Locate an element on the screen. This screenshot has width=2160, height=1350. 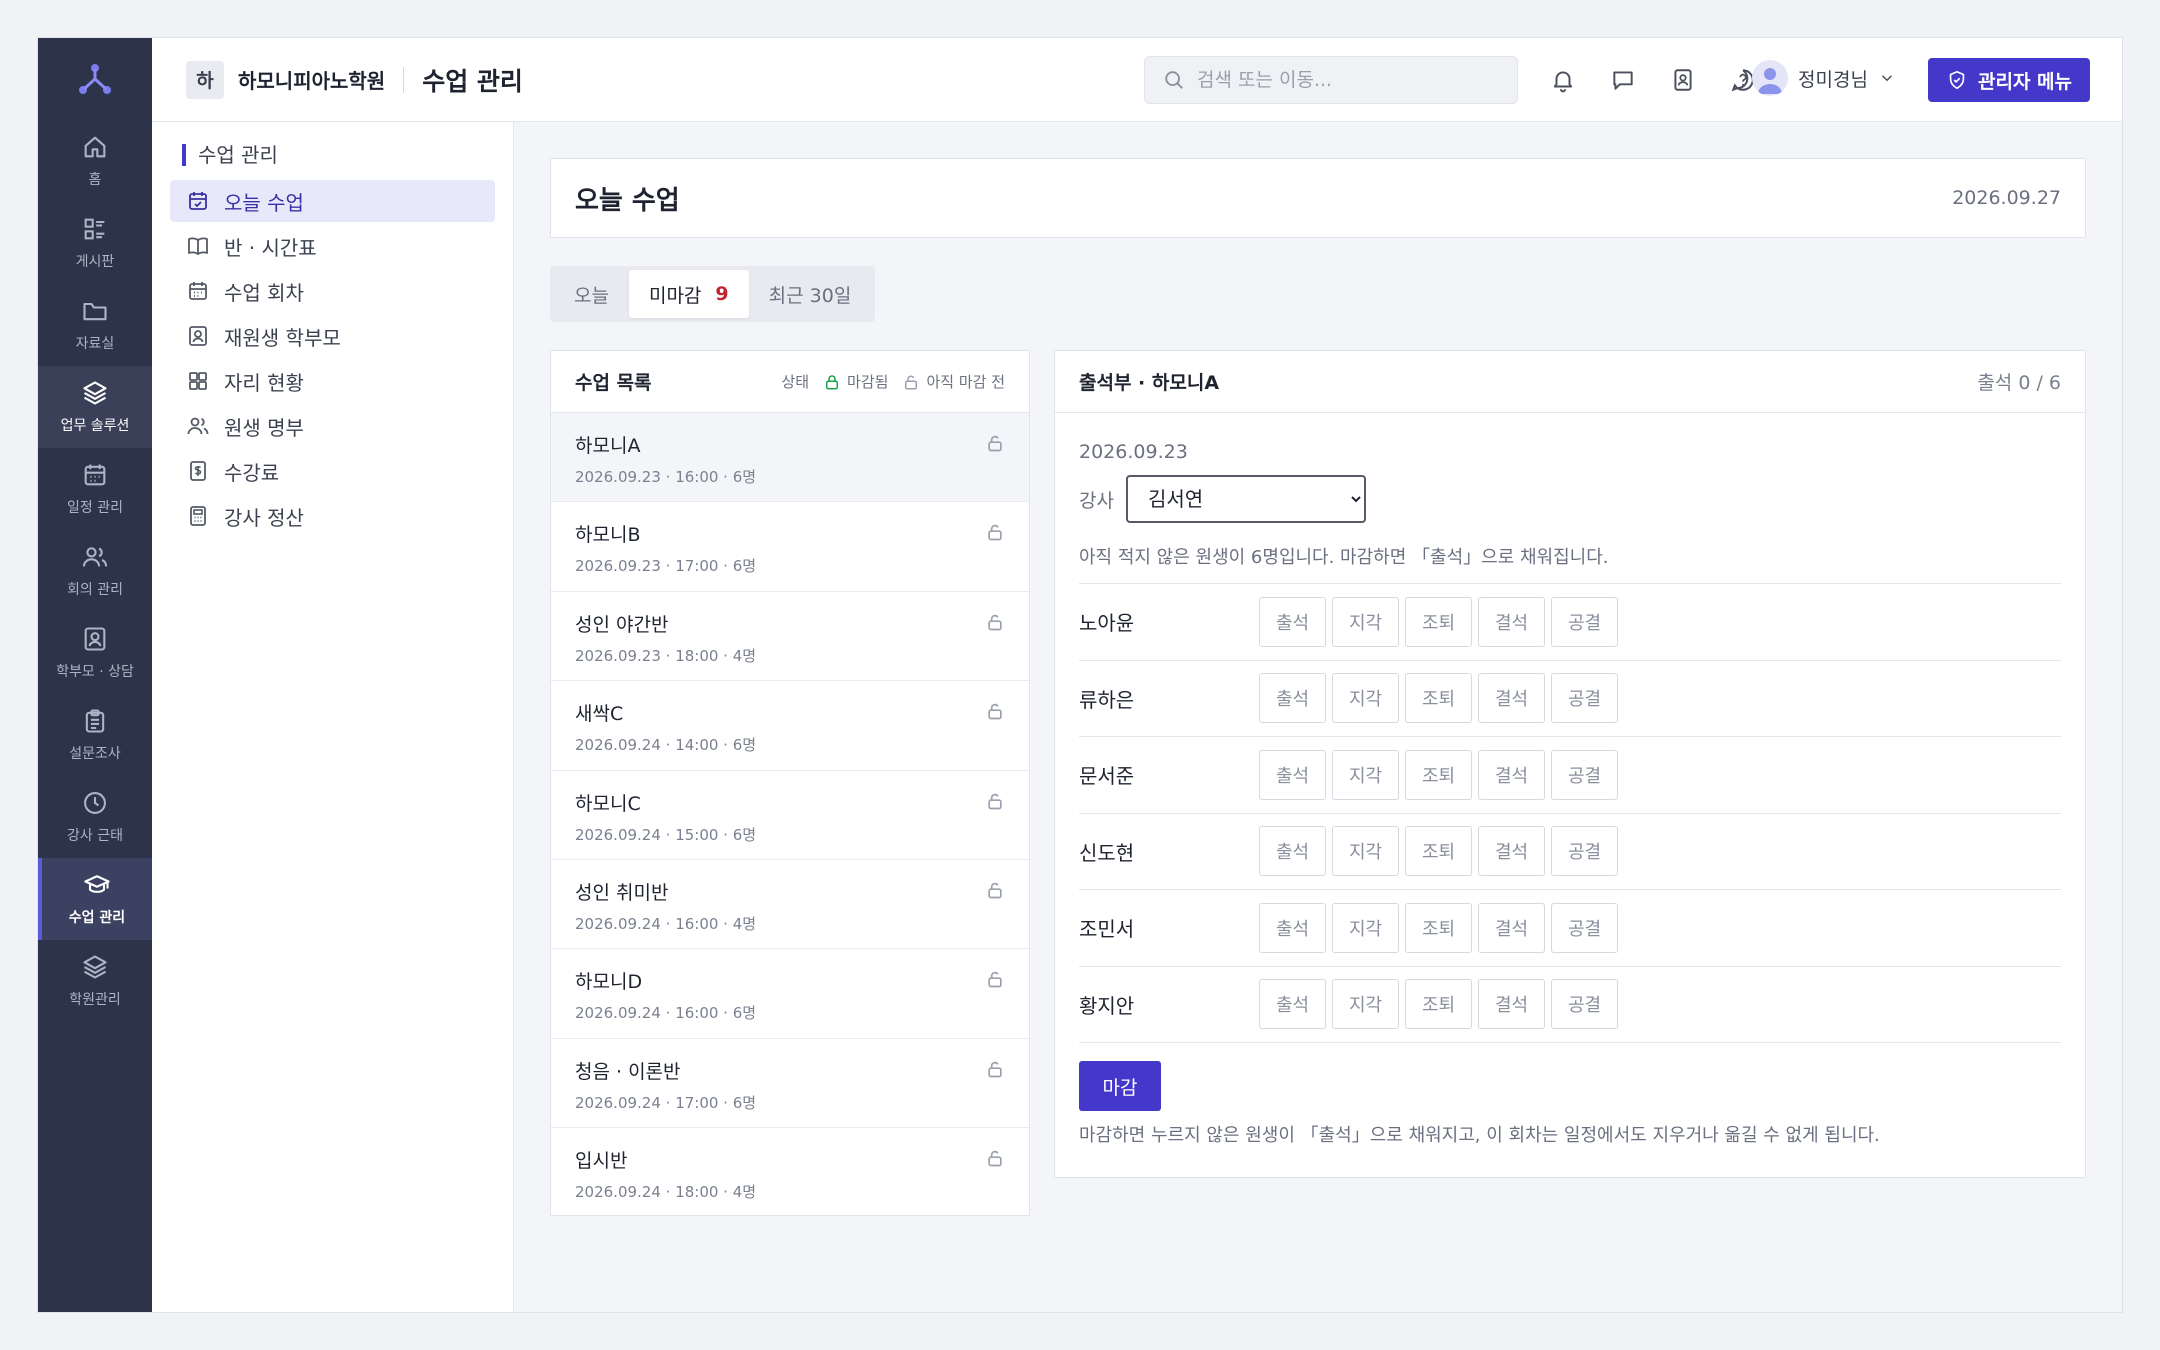
tab-label: 최근 30일 is located at coordinates (810, 295).